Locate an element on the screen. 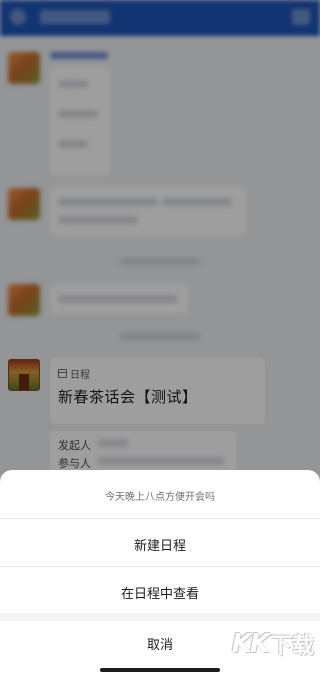 Image resolution: width=320 pixels, height=679 pixels. watermark-kk: KK is located at coordinates (250, 644).